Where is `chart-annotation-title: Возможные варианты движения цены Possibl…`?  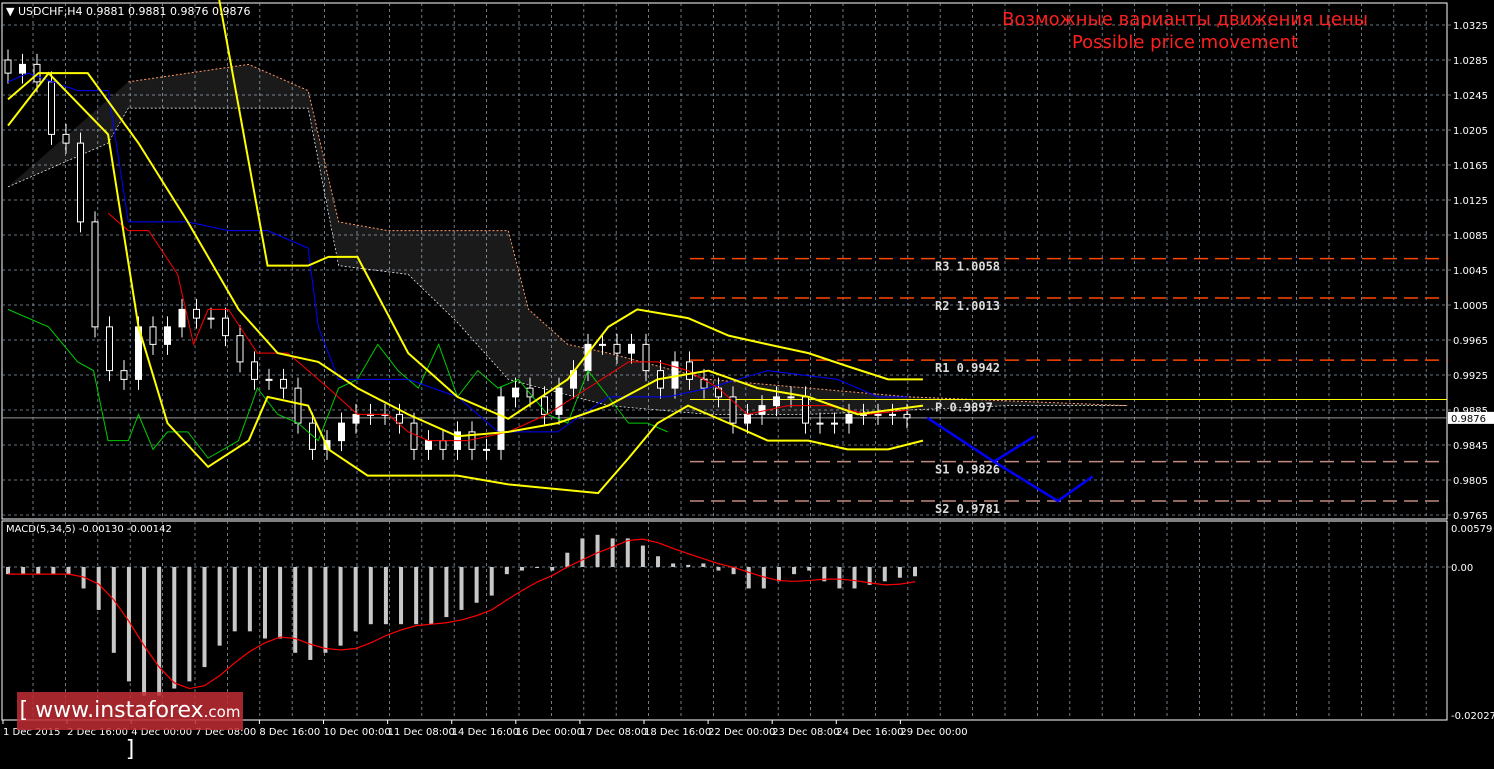 chart-annotation-title: Возможные варианты движения цены Possibl… is located at coordinates (1185, 31).